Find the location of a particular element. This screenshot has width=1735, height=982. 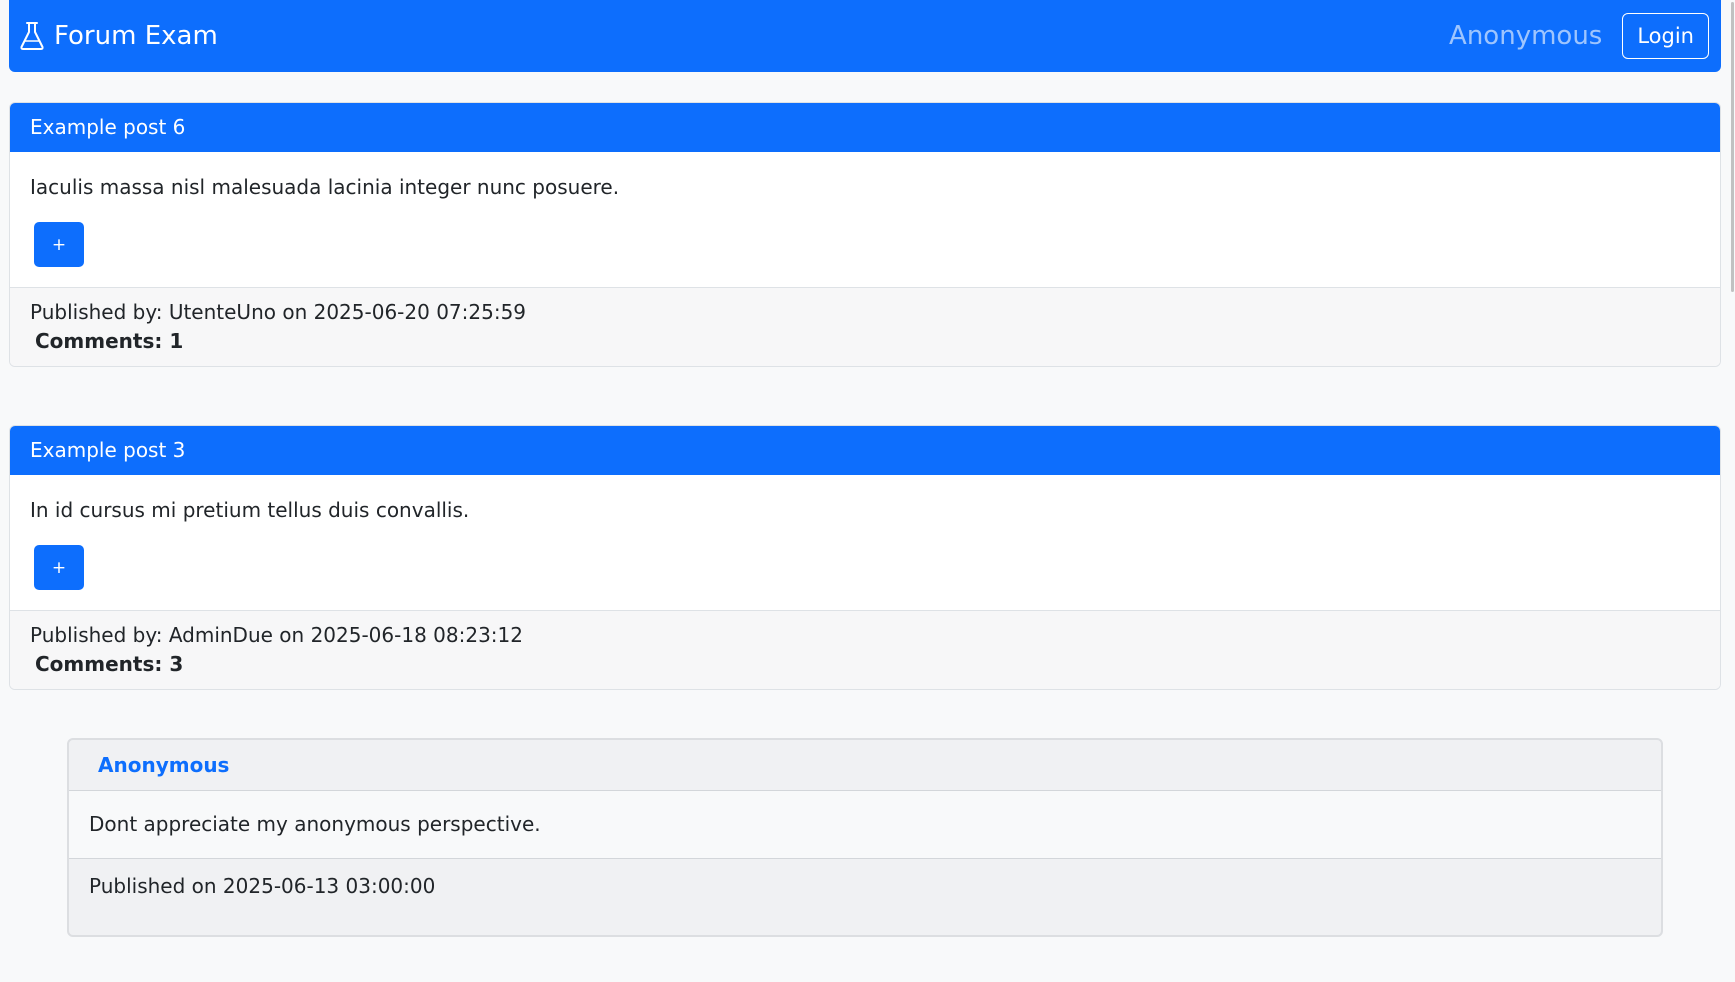

post-title: Example post 6 is located at coordinates (865, 127).